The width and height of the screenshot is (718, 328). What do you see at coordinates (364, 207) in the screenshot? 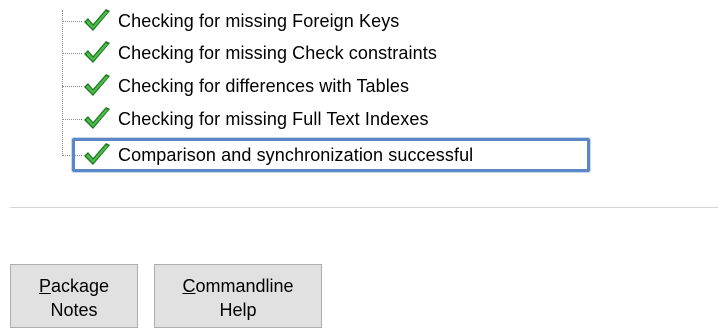
I see `divider` at bounding box center [364, 207].